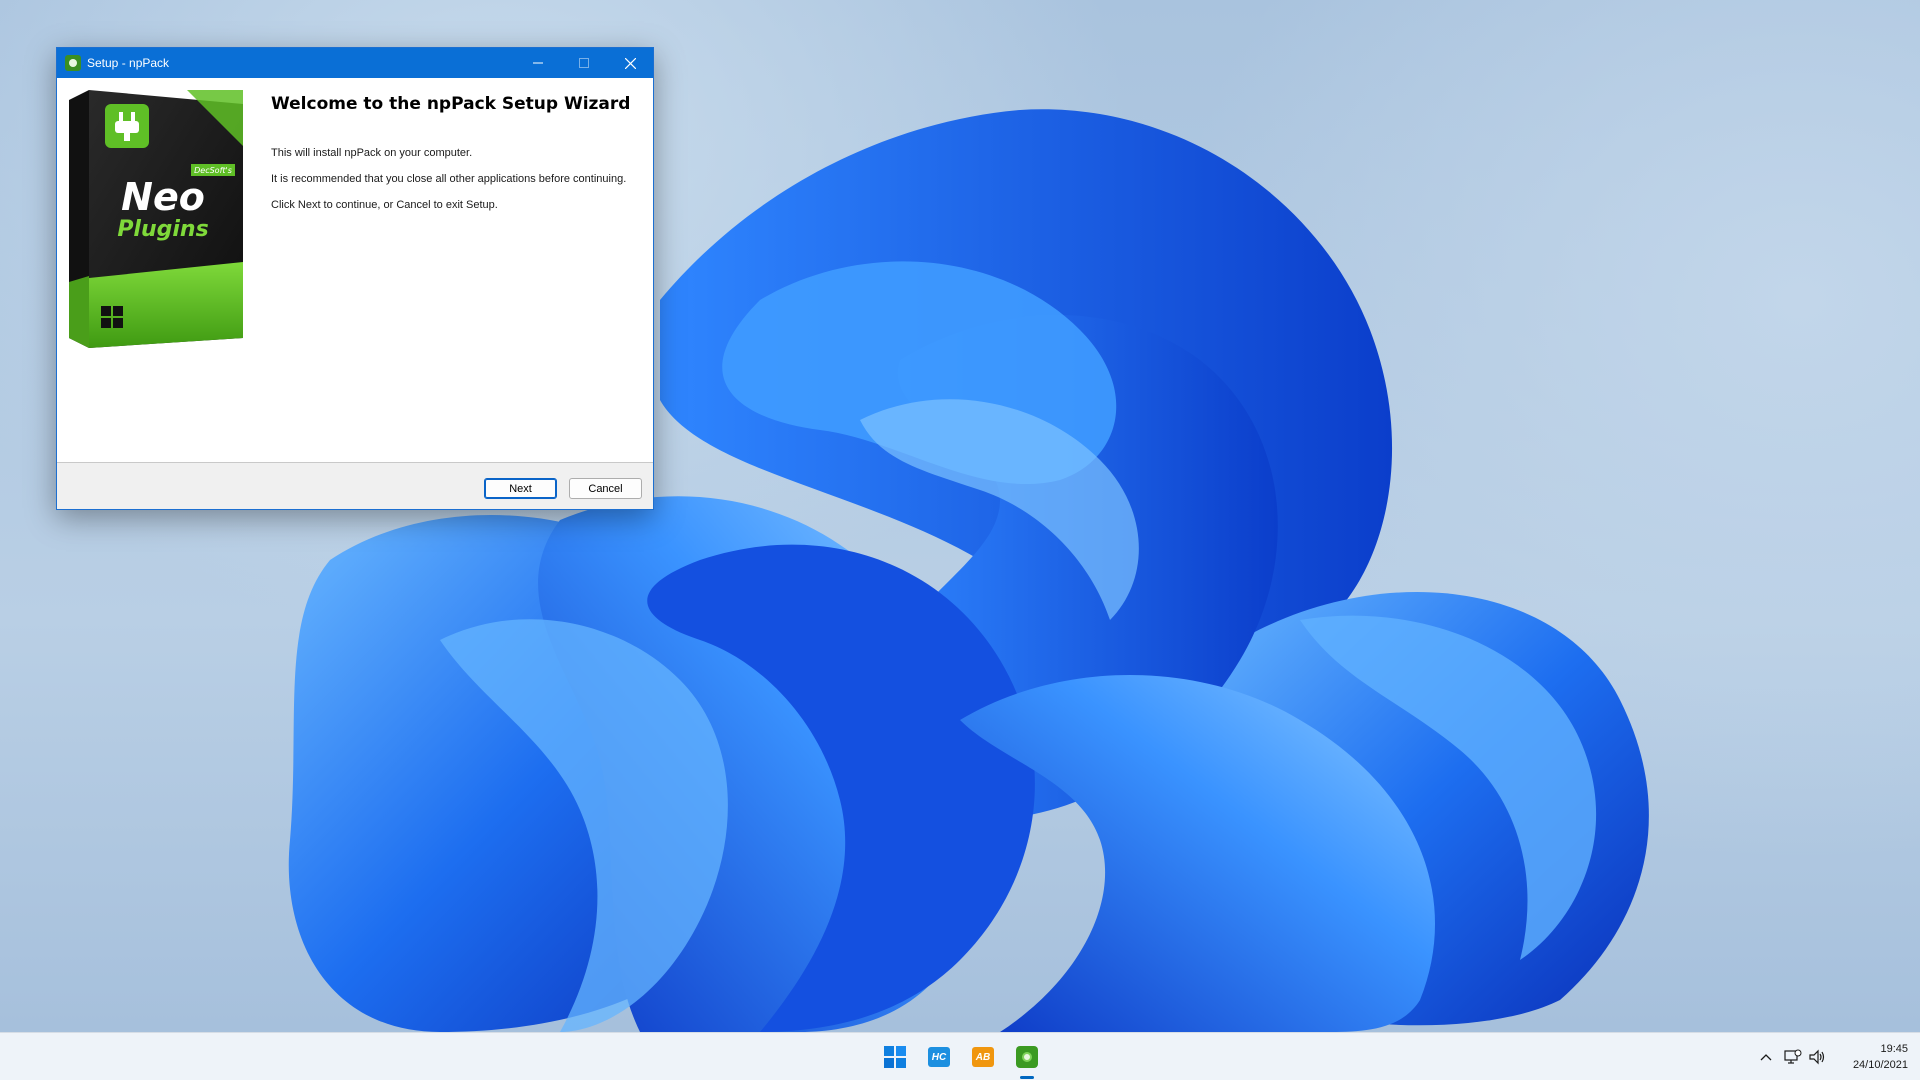 The height and width of the screenshot is (1080, 1920). I want to click on taskbar: HC AB 19:45 24/10/2021, so click(960, 1056).